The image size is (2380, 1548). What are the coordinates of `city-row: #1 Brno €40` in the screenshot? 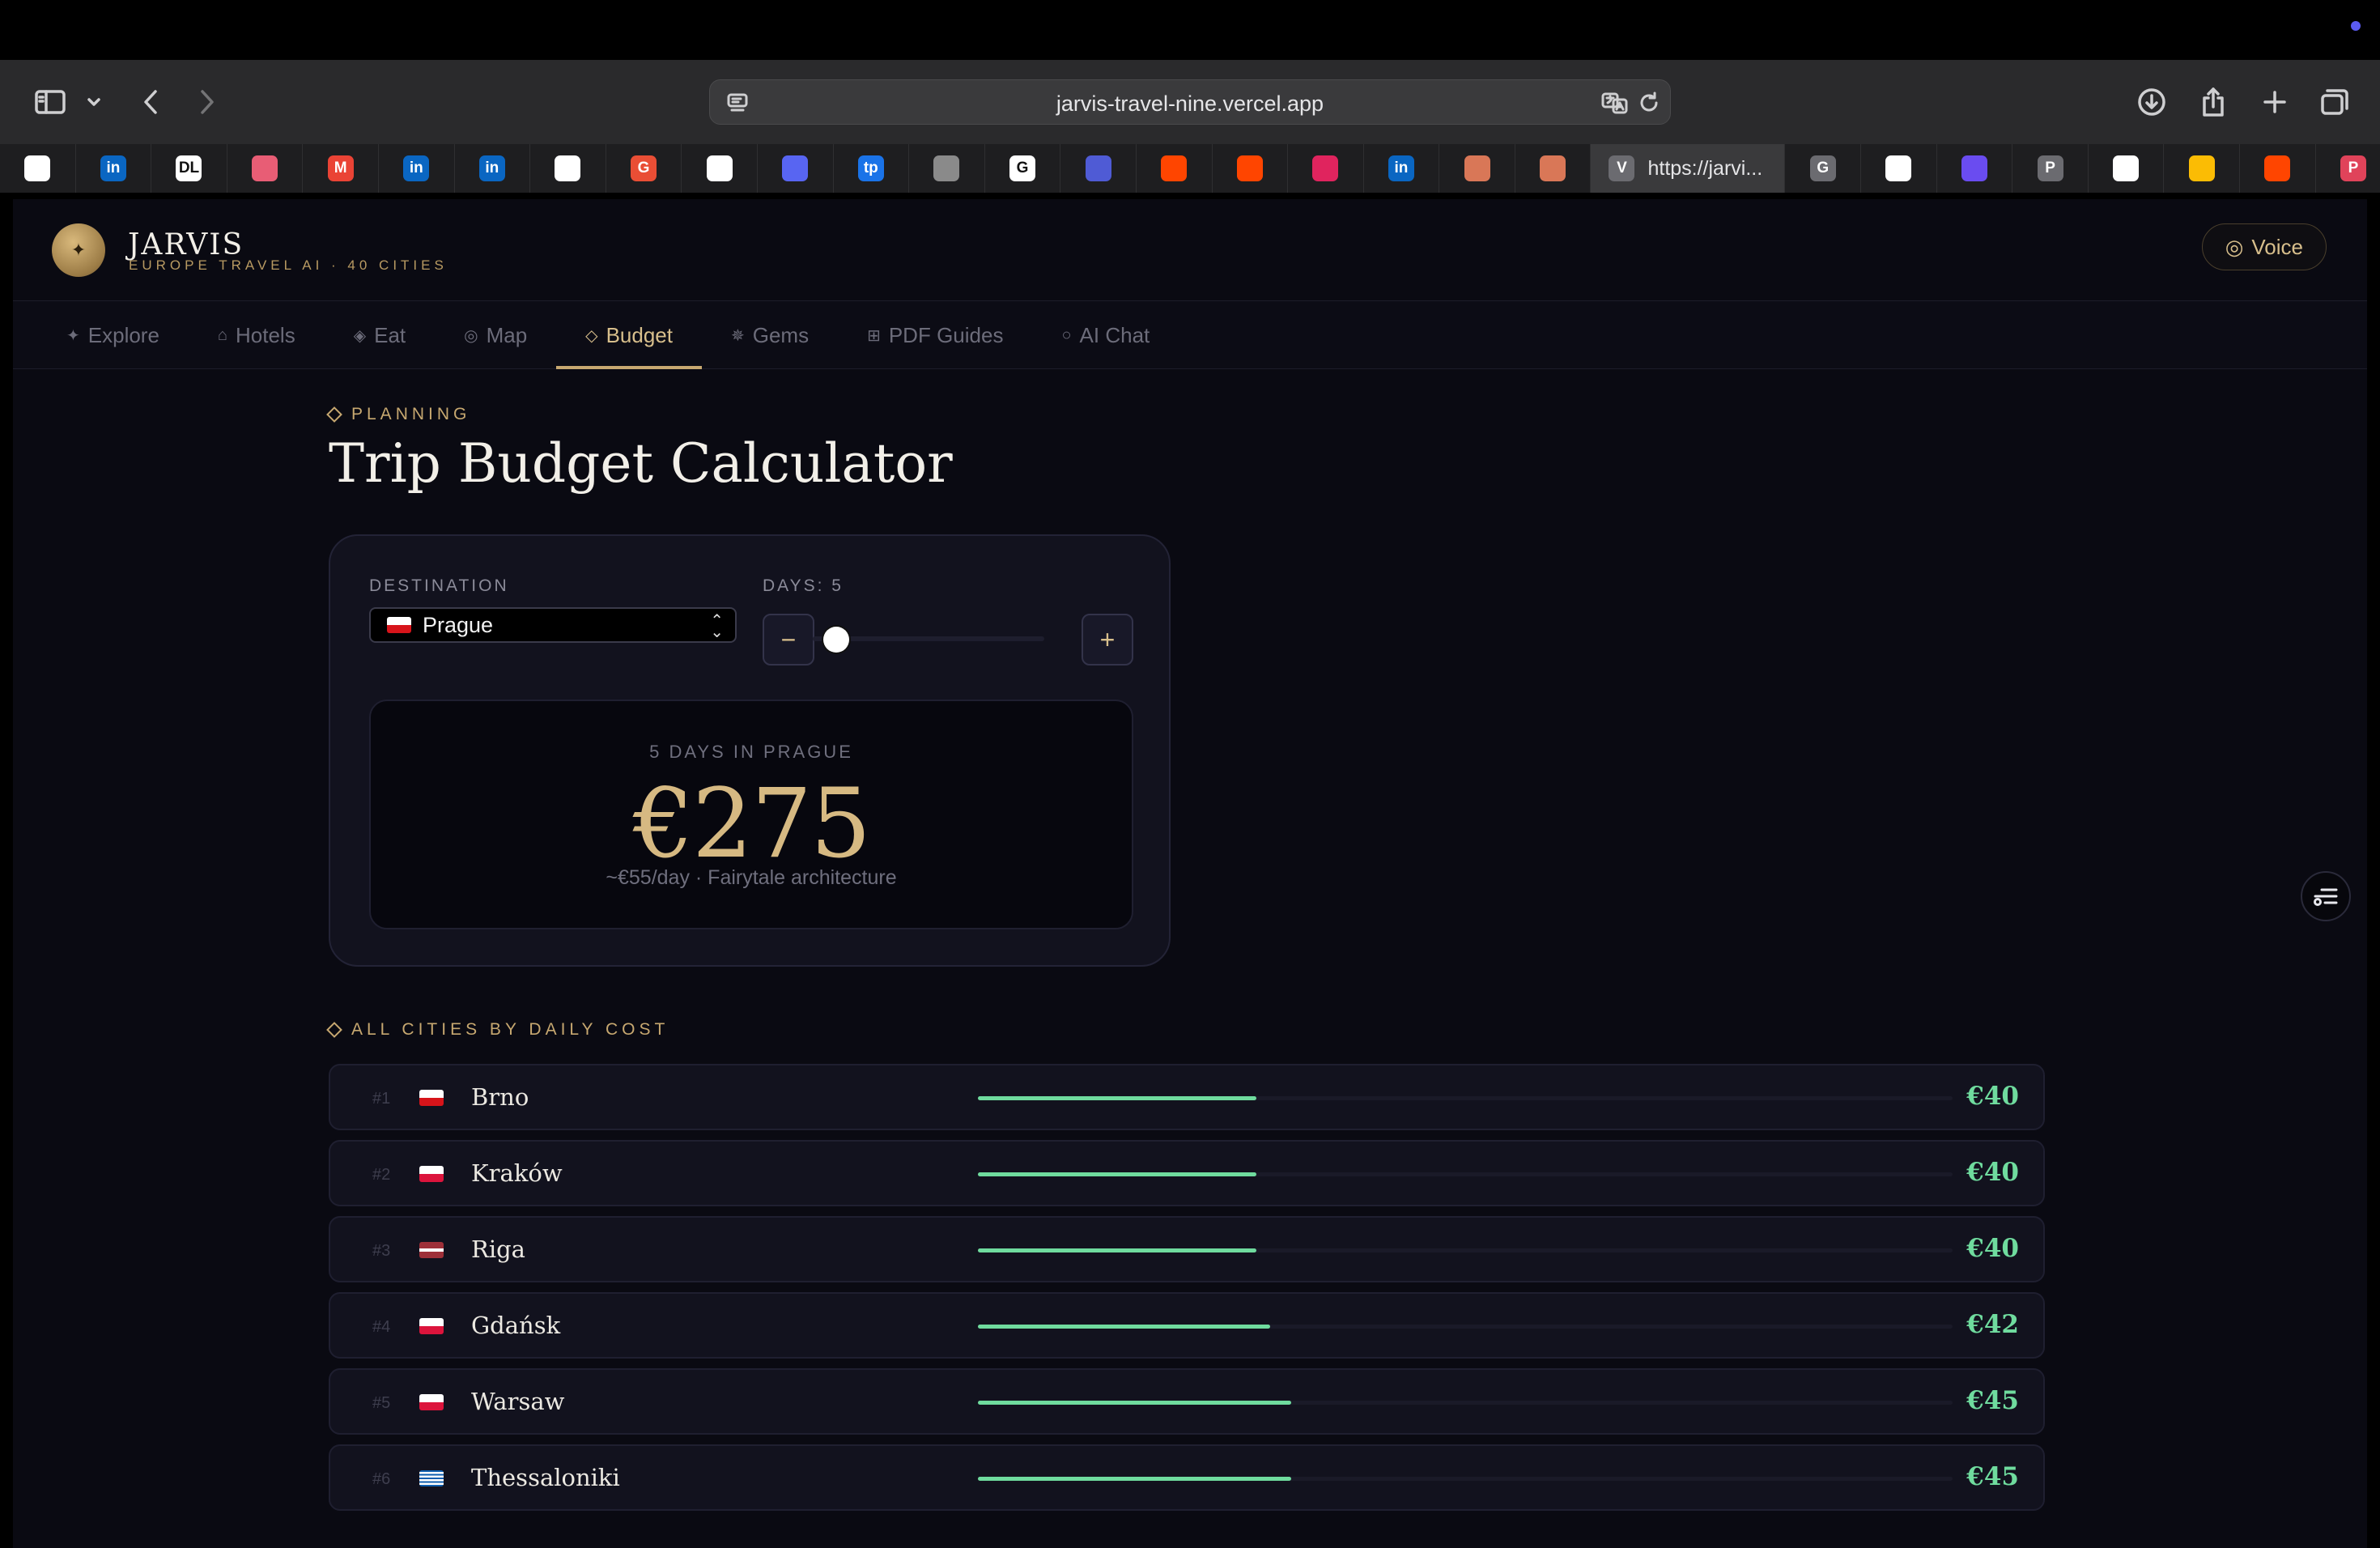 It's located at (1187, 1097).